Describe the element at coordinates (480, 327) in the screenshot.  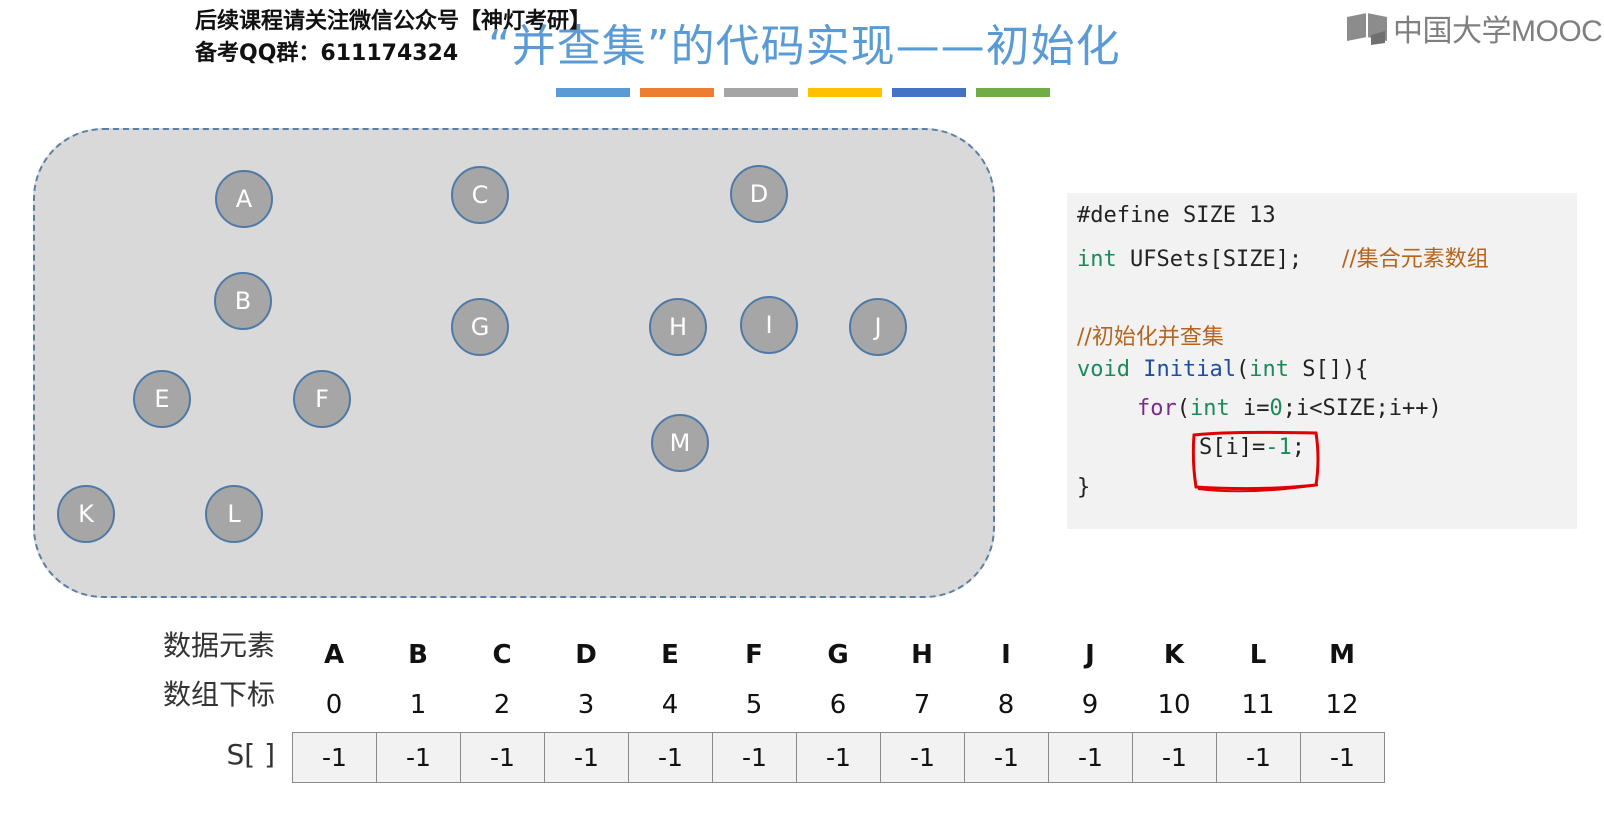
I see `node-g: G` at that location.